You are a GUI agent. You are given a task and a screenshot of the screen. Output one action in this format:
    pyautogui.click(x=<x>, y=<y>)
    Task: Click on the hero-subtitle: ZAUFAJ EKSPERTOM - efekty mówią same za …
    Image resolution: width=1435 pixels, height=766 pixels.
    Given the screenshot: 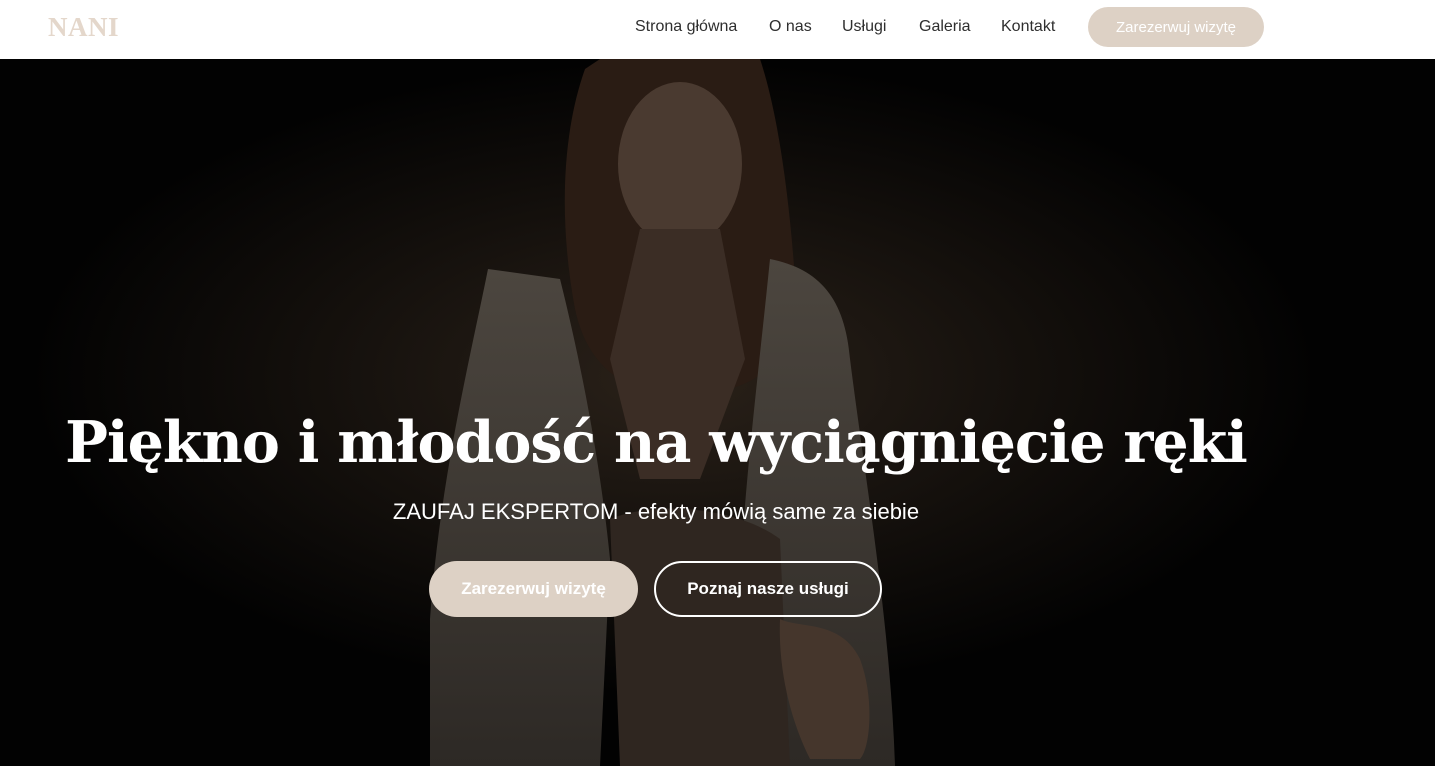 What is the action you would take?
    pyautogui.click(x=656, y=511)
    